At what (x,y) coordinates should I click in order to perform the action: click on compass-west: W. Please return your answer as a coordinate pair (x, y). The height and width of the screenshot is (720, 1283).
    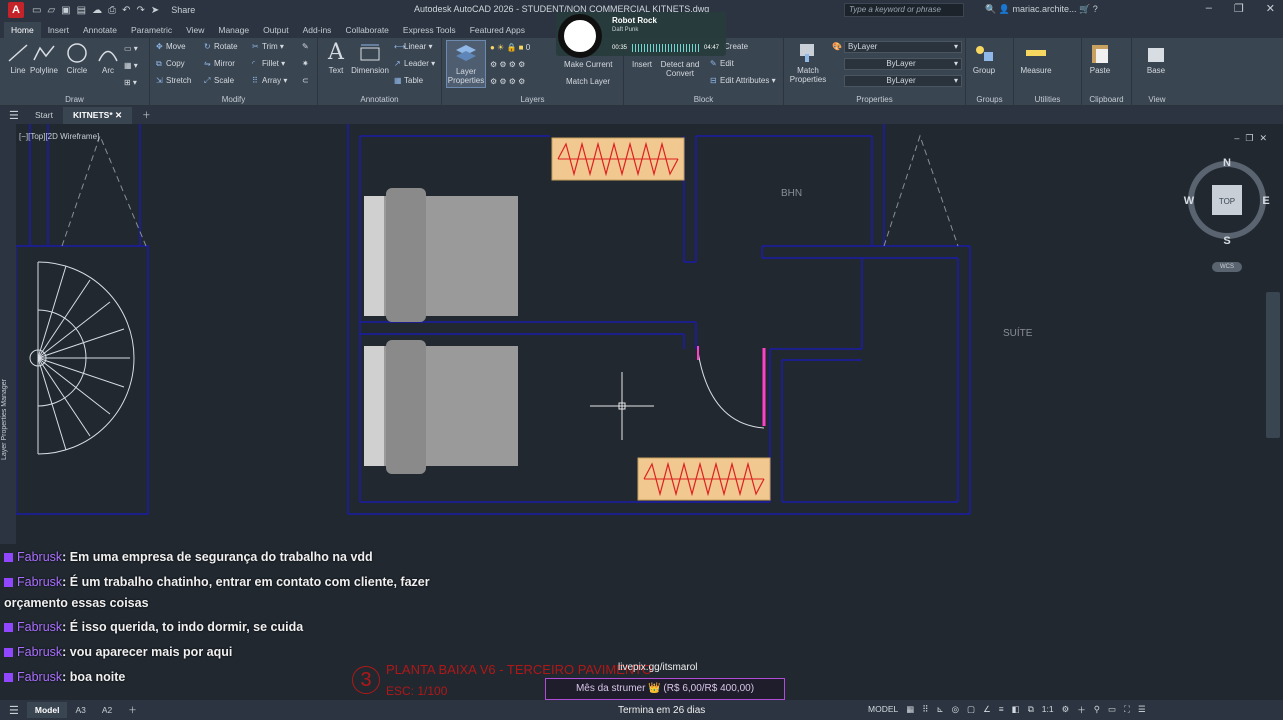
    Looking at the image, I should click on (1189, 201).